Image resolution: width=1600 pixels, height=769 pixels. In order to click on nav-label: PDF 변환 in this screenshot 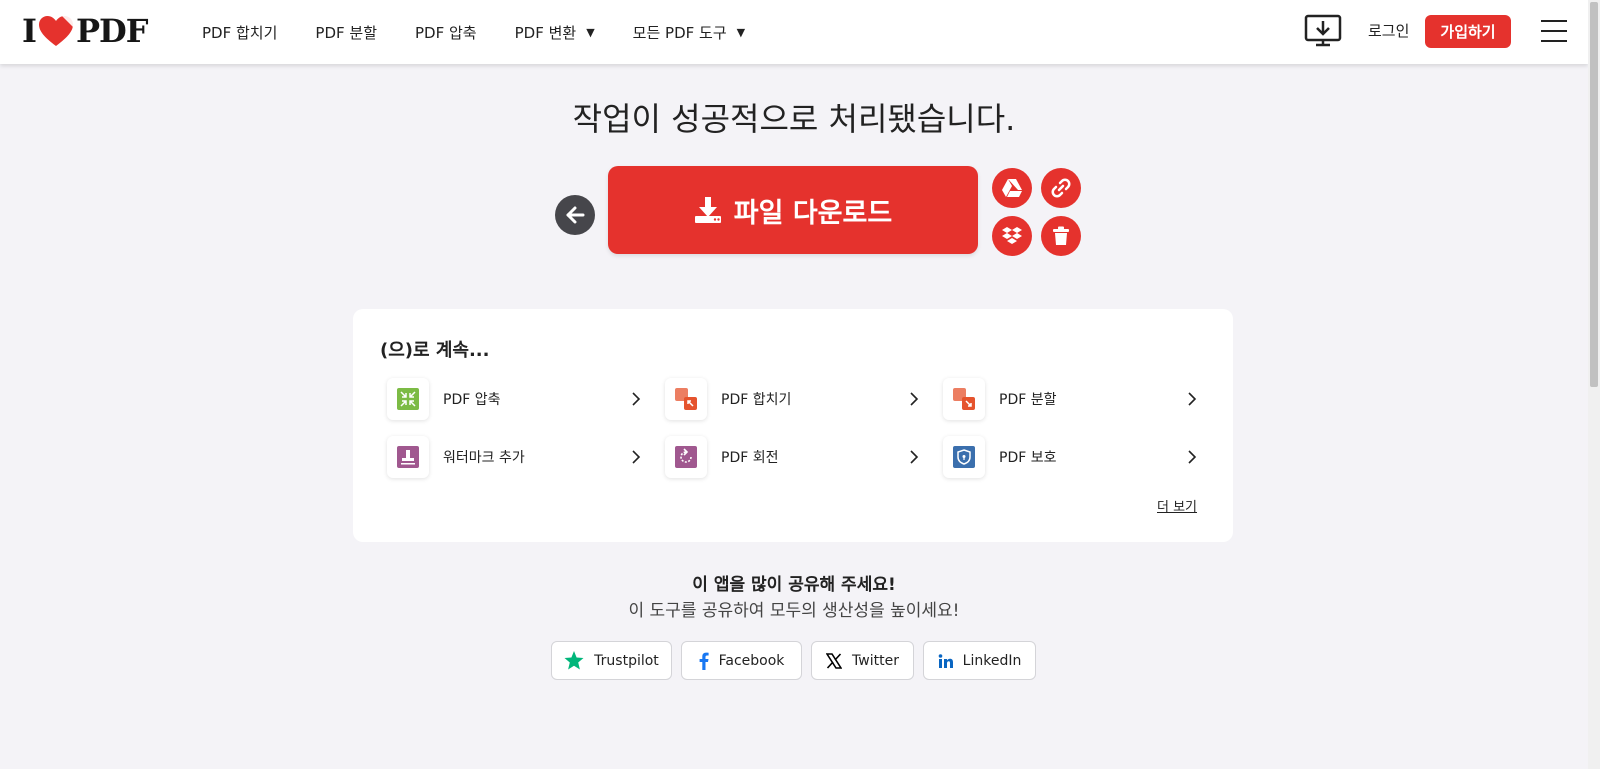, I will do `click(545, 32)`.